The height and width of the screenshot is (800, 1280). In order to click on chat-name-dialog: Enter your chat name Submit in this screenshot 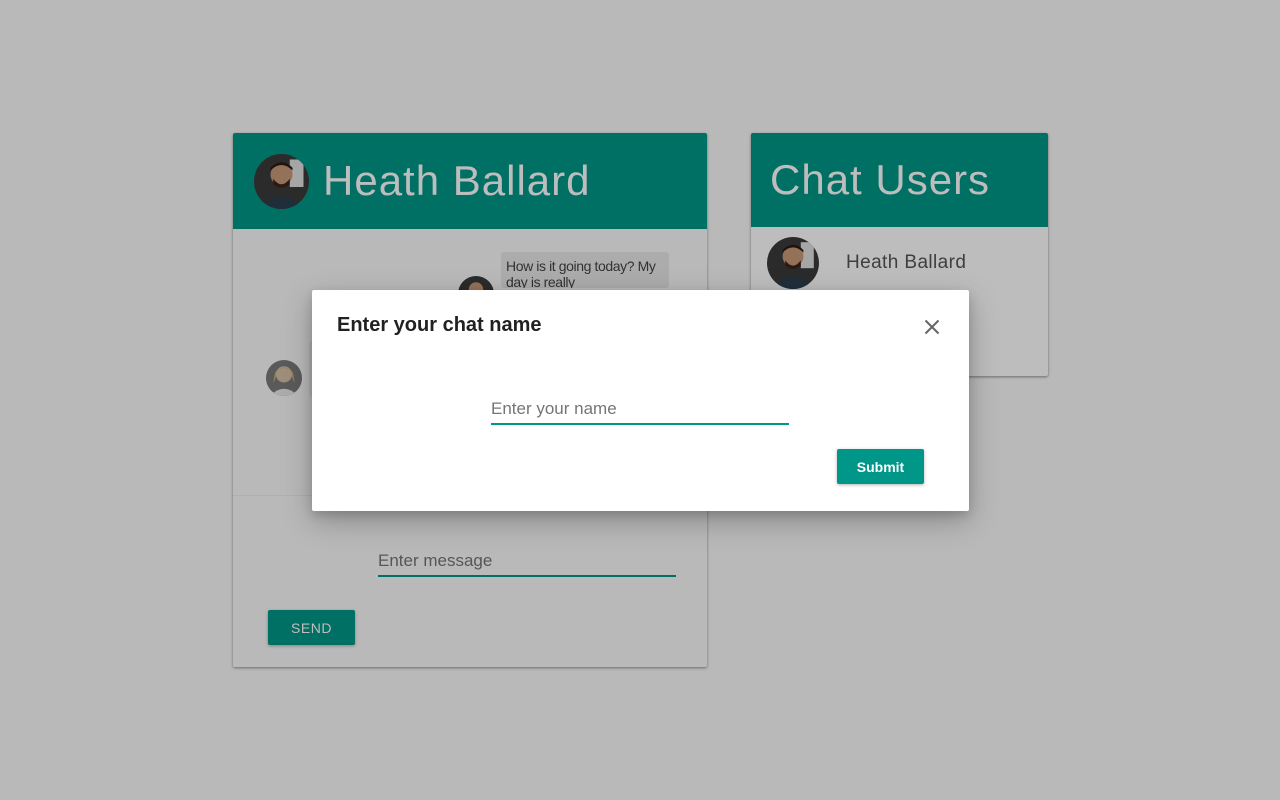, I will do `click(640, 400)`.